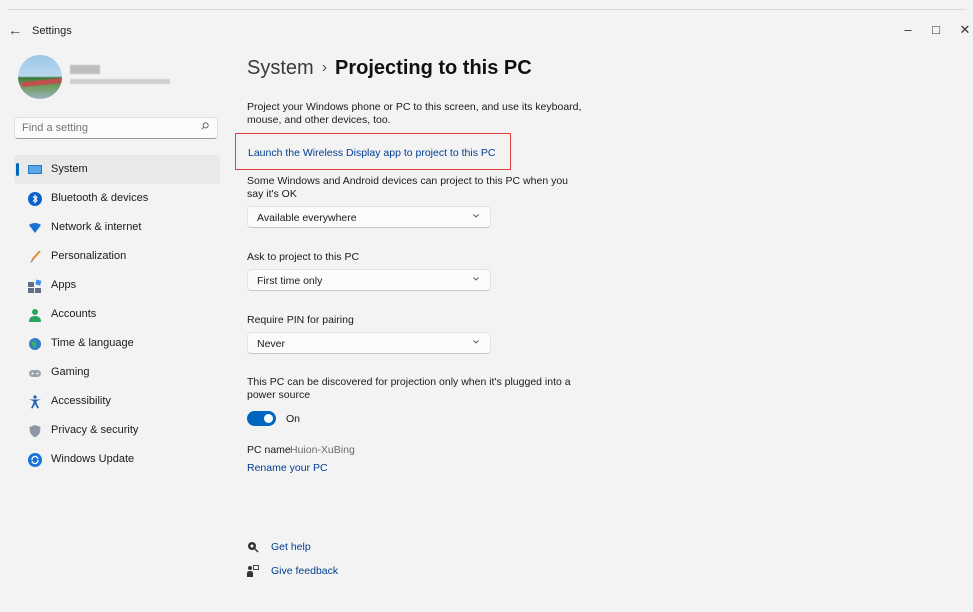 The height and width of the screenshot is (612, 973). I want to click on sidebar-item-accounts: Accounts, so click(117, 314).